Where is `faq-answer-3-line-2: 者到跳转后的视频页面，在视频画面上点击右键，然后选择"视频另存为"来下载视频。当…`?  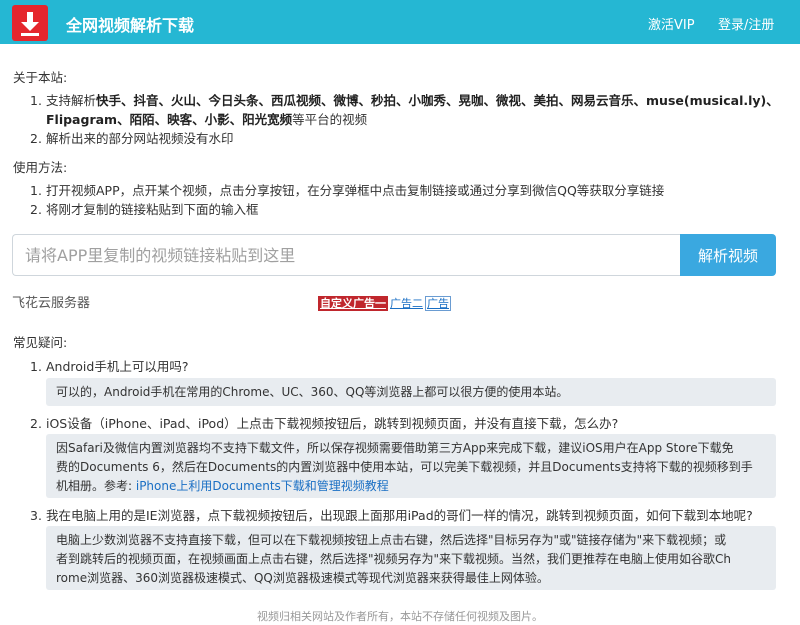
faq-answer-3-line-2: 者到跳转后的视频页面，在视频画面上点击右键，然后选择"视频另存为"来下载视频。当… is located at coordinates (394, 559).